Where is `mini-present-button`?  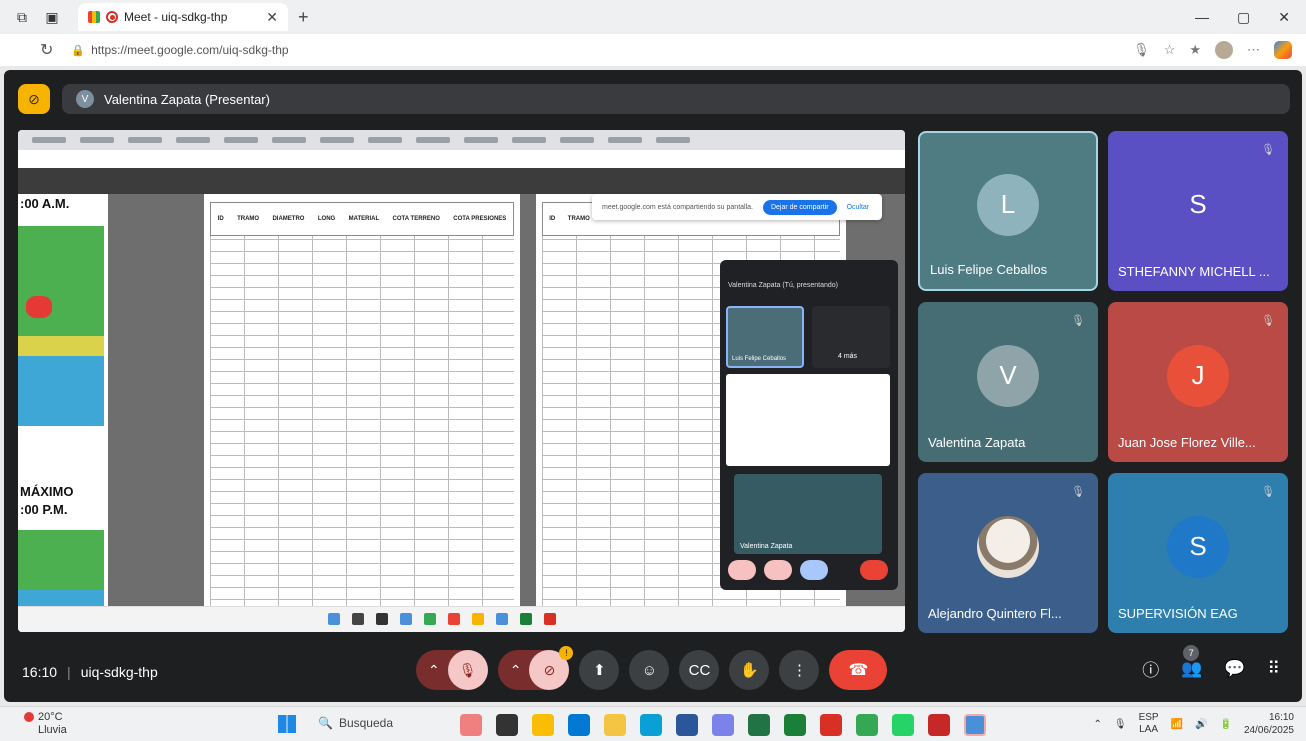
mini-present-button is located at coordinates (814, 570).